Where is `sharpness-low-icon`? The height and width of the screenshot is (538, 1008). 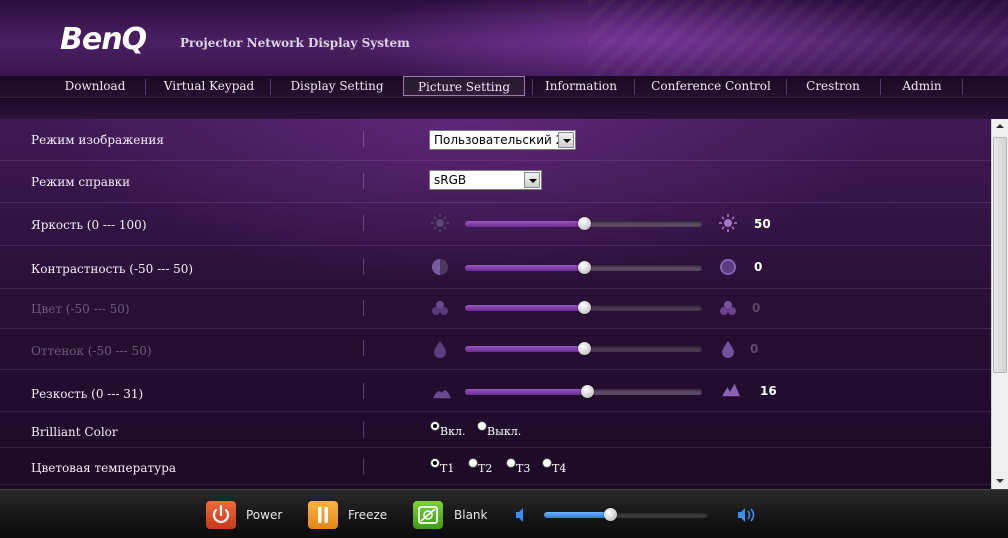 sharpness-low-icon is located at coordinates (442, 392).